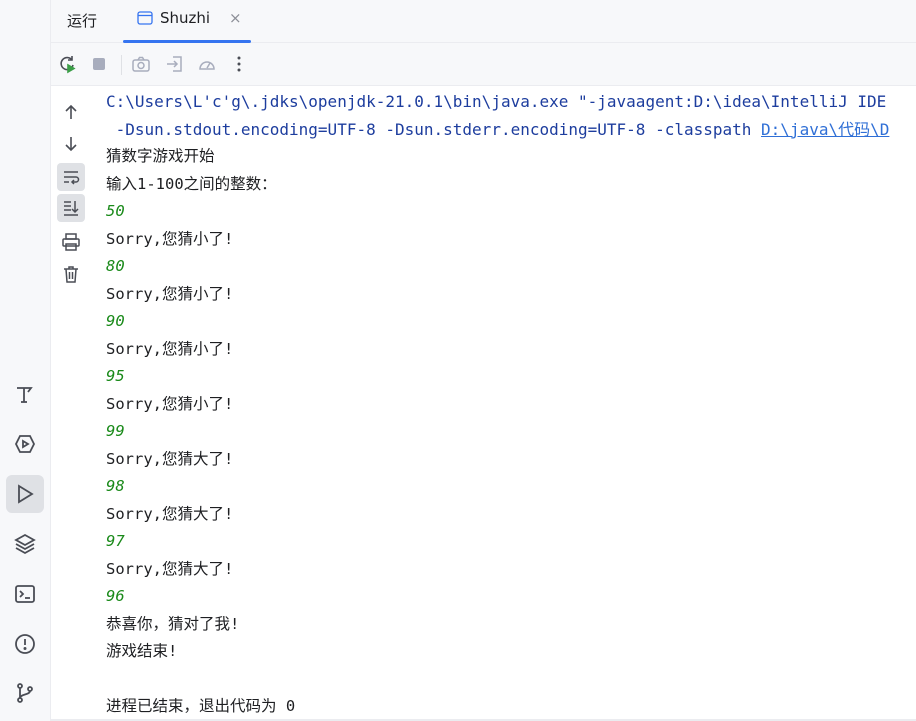 Image resolution: width=916 pixels, height=721 pixels. I want to click on soft-wrap-icon, so click(71, 177).